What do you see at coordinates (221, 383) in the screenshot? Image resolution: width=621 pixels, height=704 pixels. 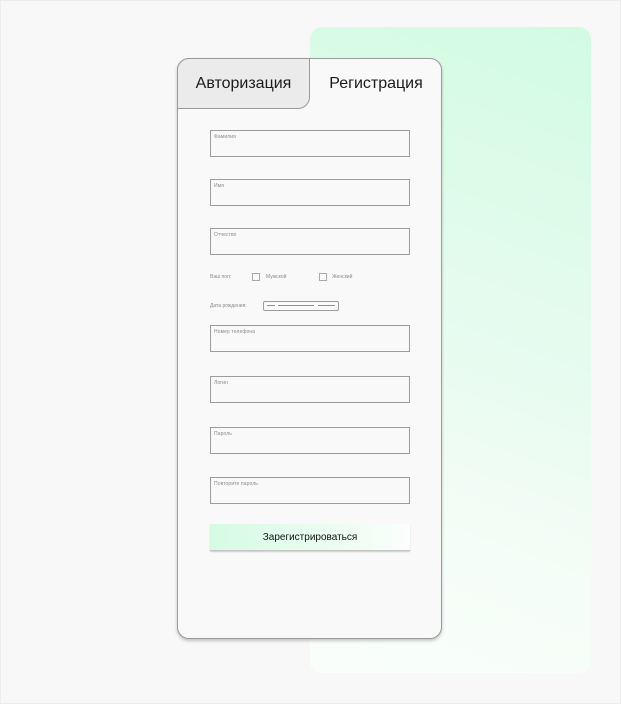 I see `login-placeholder: Логин` at bounding box center [221, 383].